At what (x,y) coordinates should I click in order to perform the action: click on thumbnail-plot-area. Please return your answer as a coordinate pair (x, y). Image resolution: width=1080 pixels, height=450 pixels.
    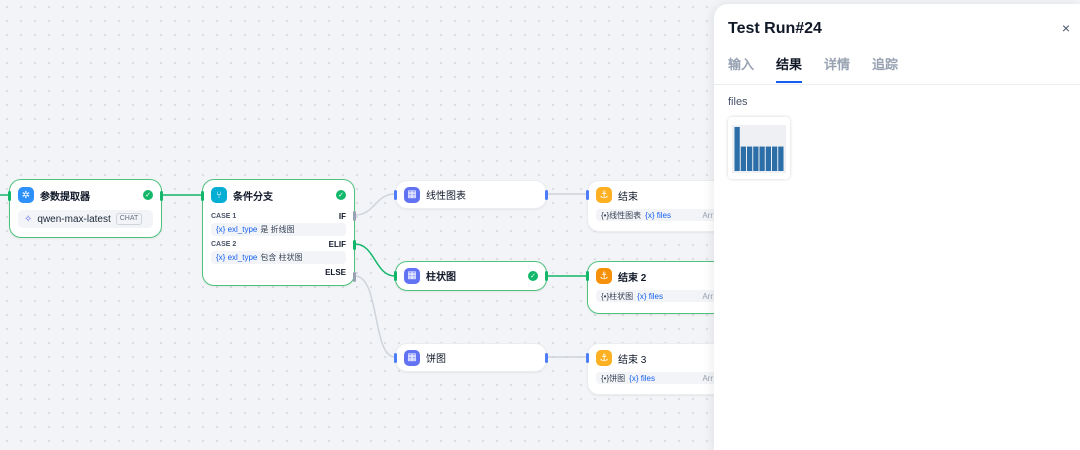
    Looking at the image, I should click on (759, 149).